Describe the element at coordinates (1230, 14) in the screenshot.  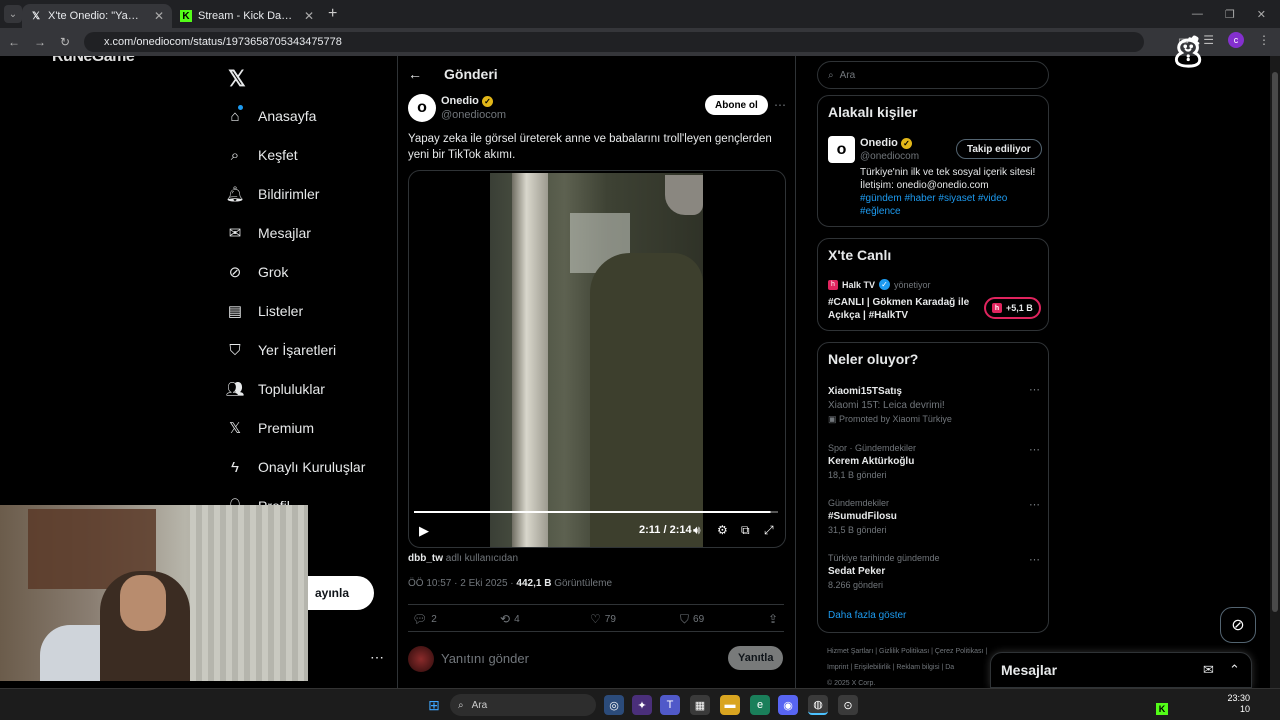
I see `maximize-icon: ❐` at that location.